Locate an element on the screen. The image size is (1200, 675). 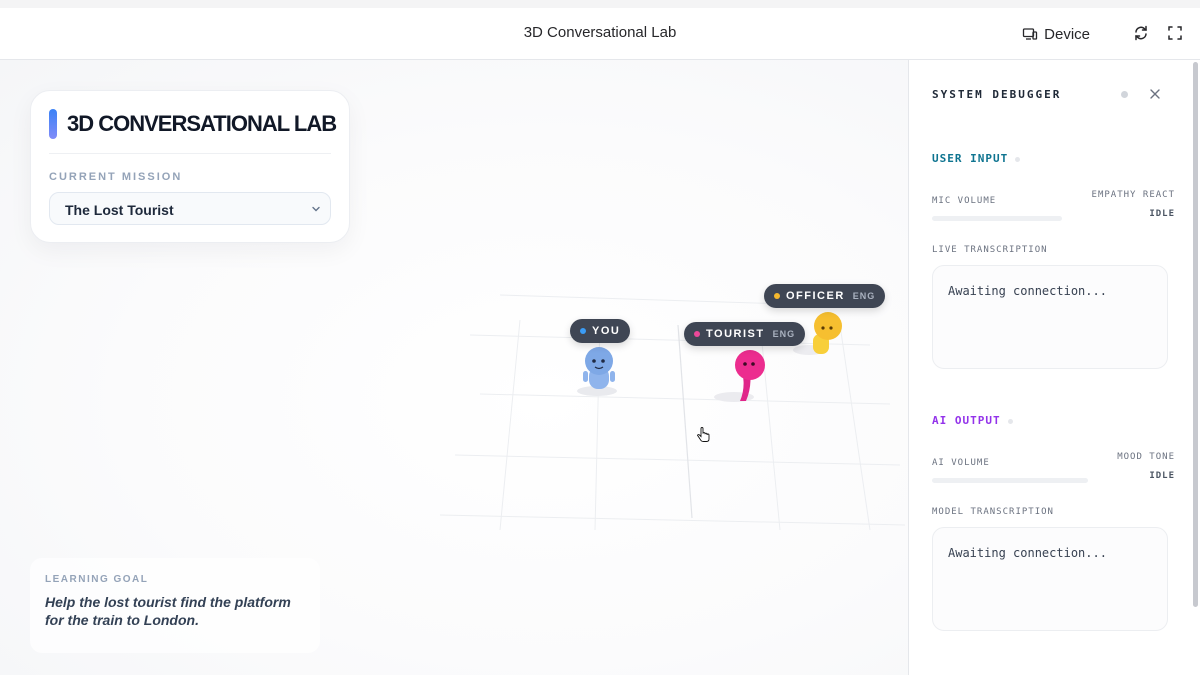
tourist-tag: TOURIST ENG is located at coordinates (745, 334).